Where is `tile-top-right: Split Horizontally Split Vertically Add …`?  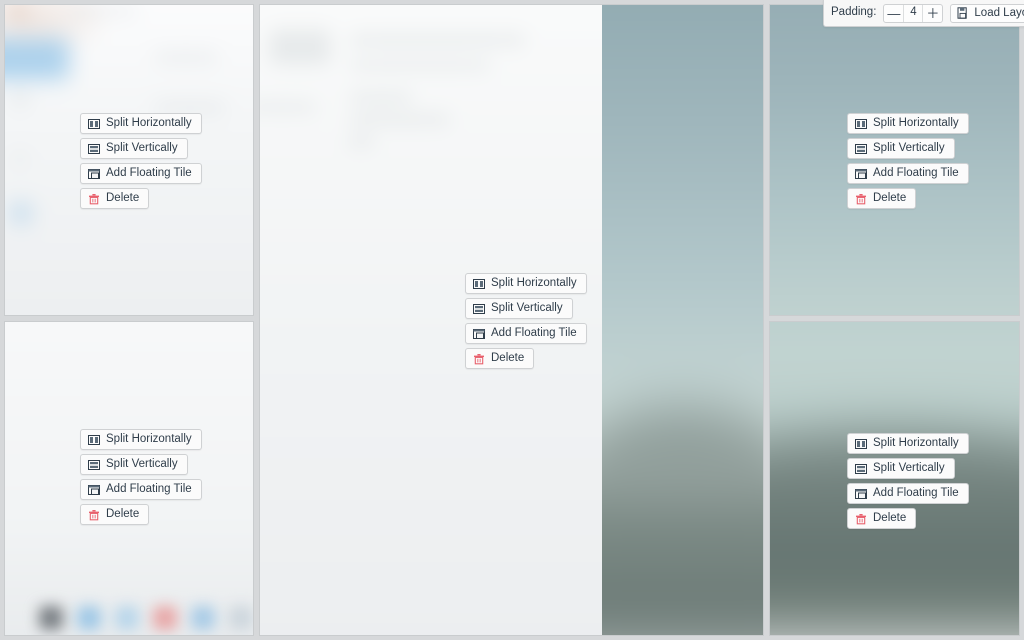
tile-top-right: Split Horizontally Split Vertically Add … is located at coordinates (894, 160).